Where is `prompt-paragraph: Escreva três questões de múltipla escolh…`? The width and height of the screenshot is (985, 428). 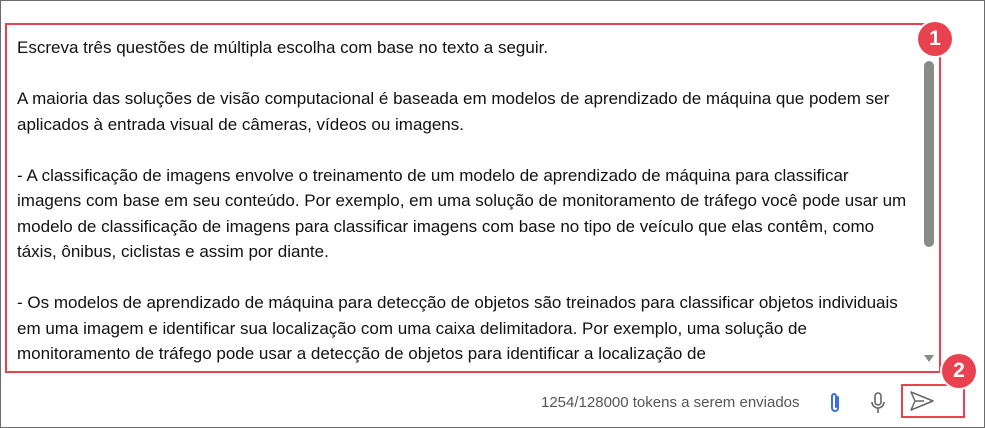
prompt-paragraph: Escreva três questões de múltipla escolh… is located at coordinates (283, 47).